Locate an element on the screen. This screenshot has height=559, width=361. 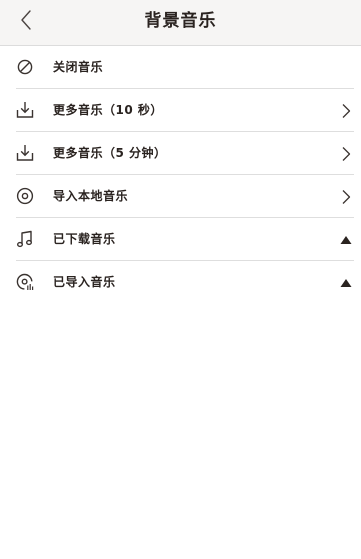
menu-item-imported-music: 已导入音乐 is located at coordinates (180, 282).